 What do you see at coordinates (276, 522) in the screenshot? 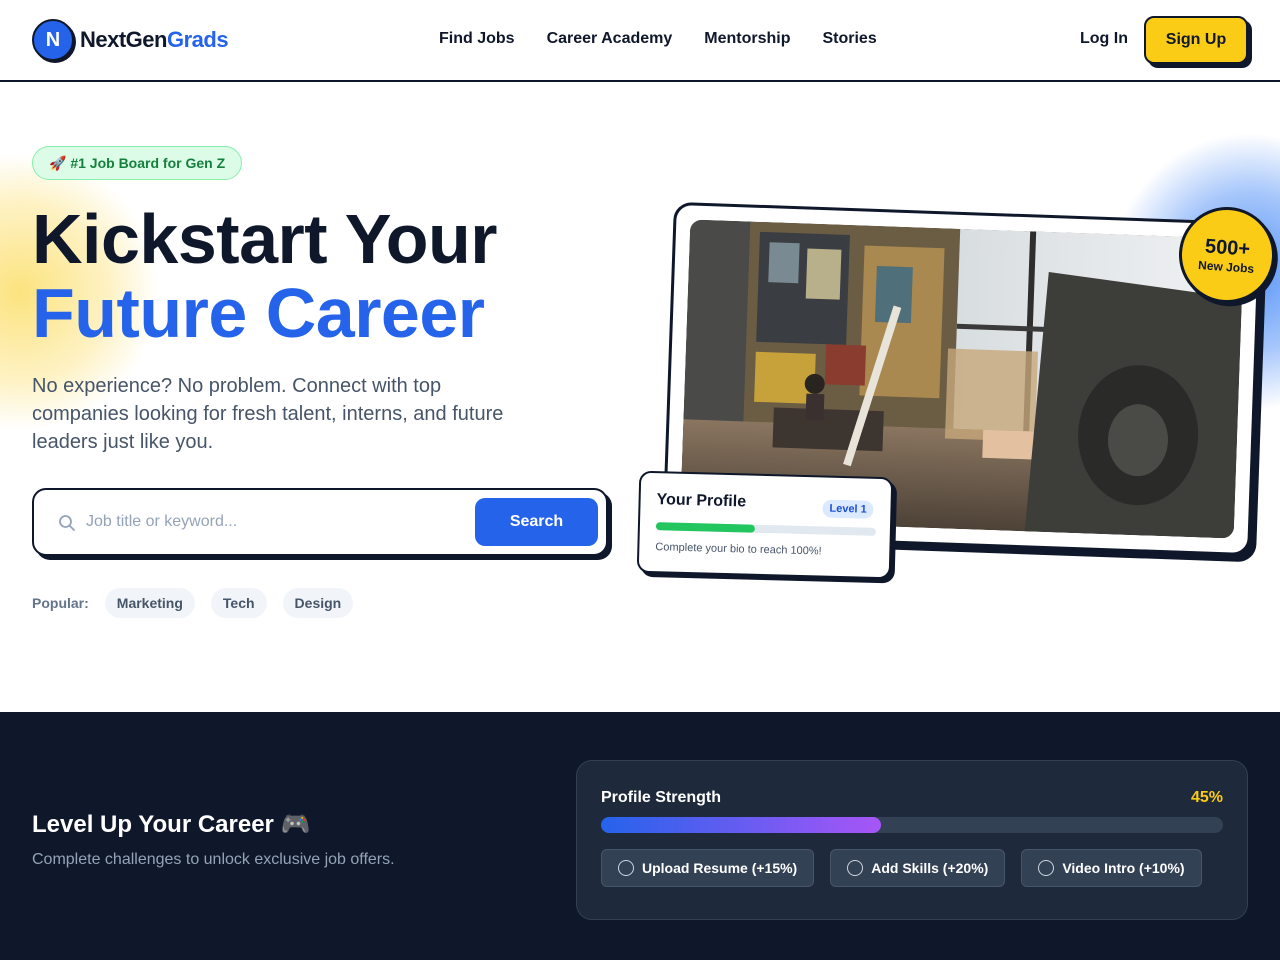
I see `job-search-input` at bounding box center [276, 522].